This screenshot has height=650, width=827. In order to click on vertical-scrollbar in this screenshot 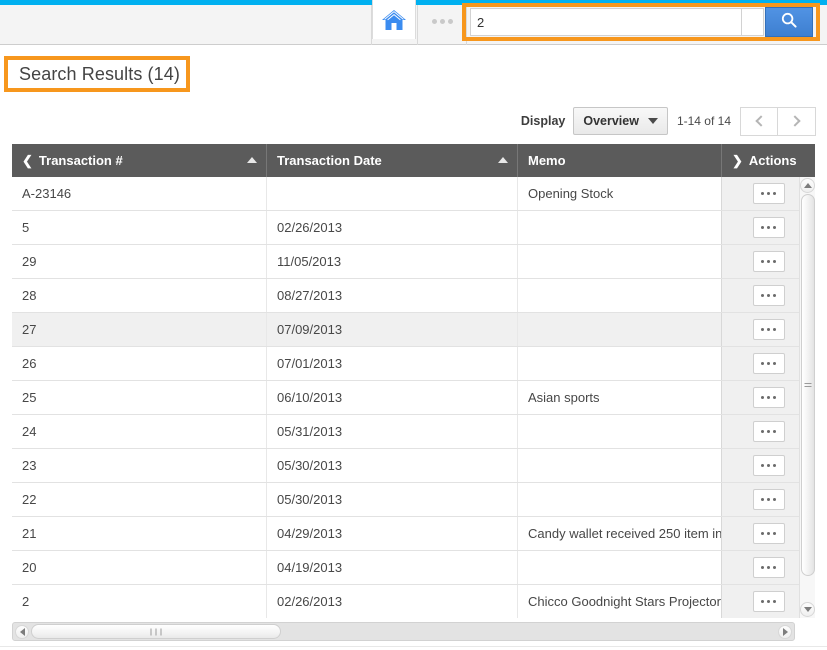, I will do `click(807, 397)`.